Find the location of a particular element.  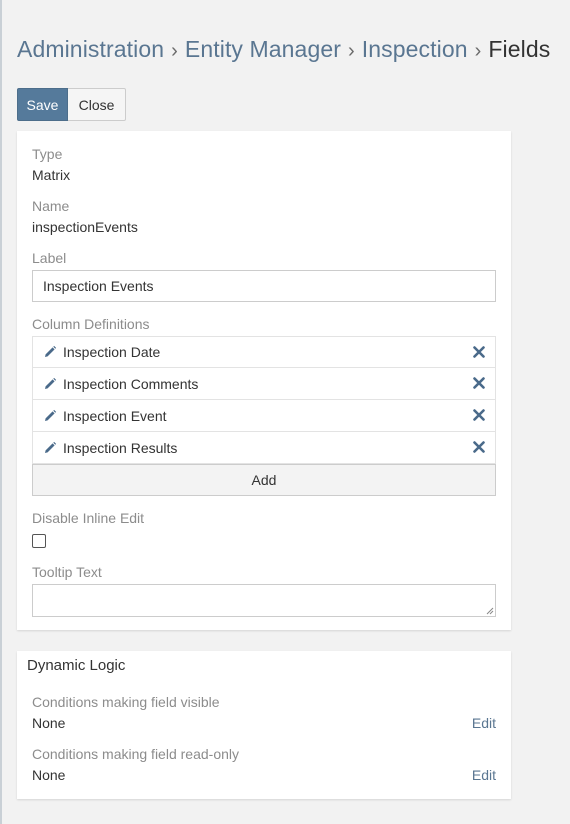

edit-readonly-conditions-link: Edit is located at coordinates (484, 775).